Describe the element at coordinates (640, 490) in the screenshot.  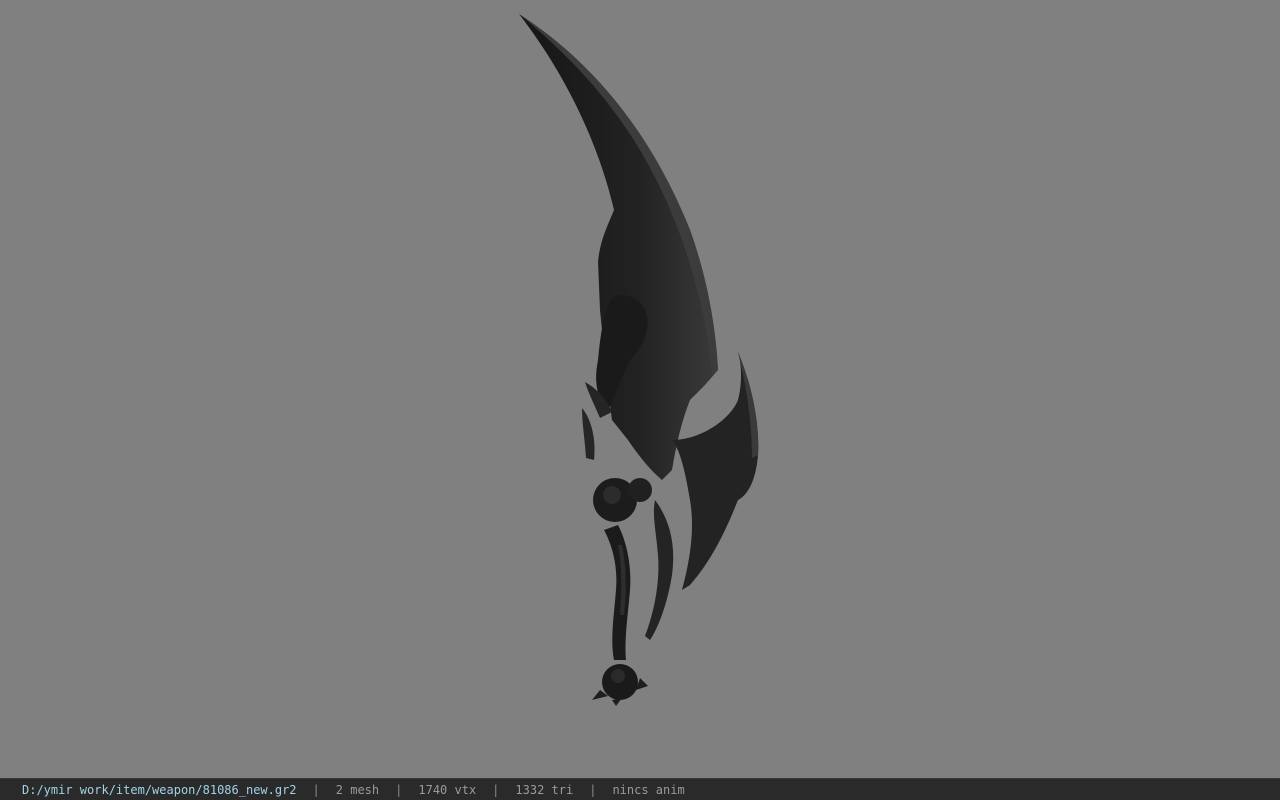
I see `flower-side` at that location.